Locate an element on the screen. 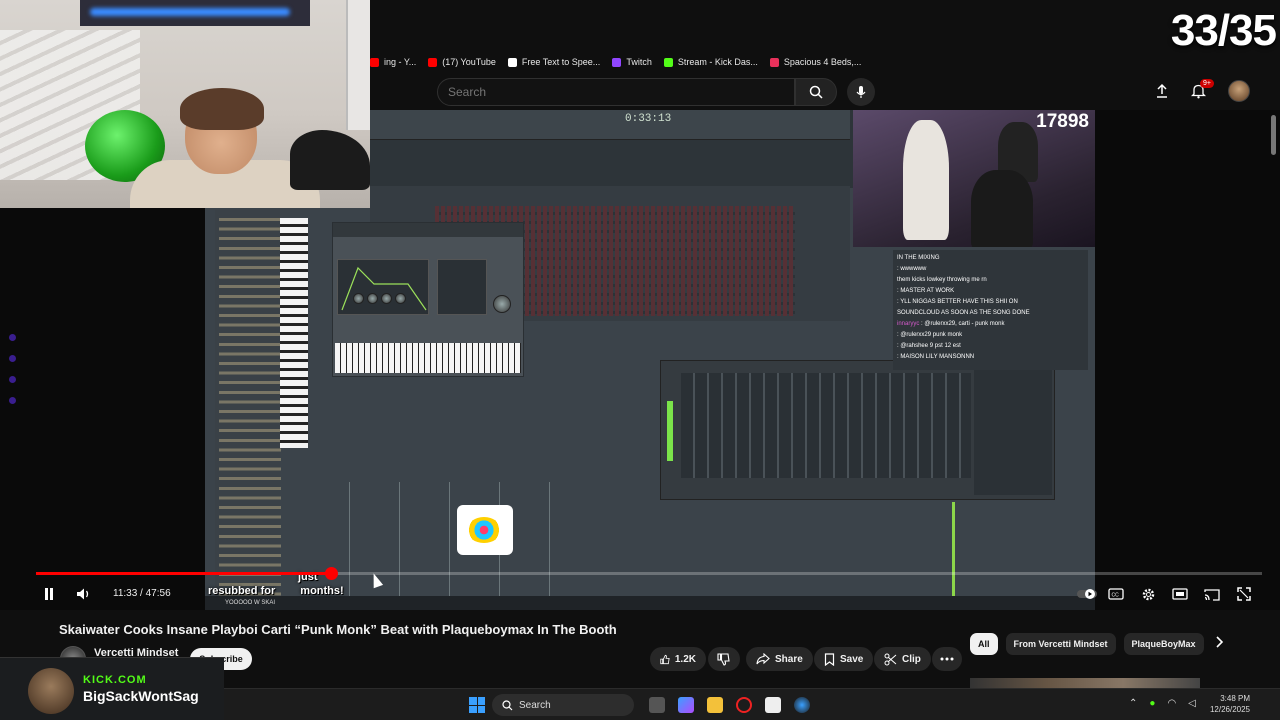  store-icon is located at coordinates (773, 705).